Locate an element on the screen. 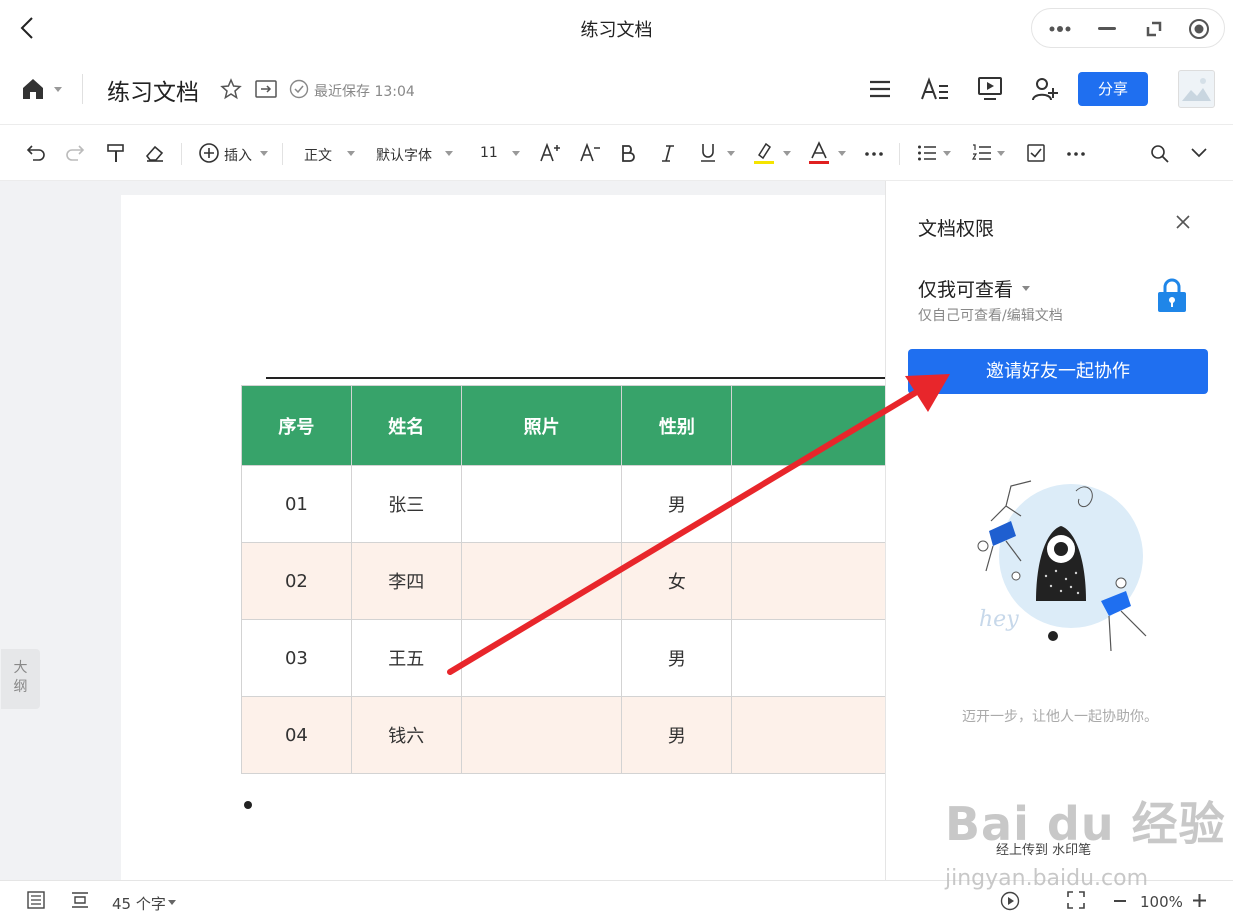 The image size is (1233, 920). record-icon is located at coordinates (1199, 29).